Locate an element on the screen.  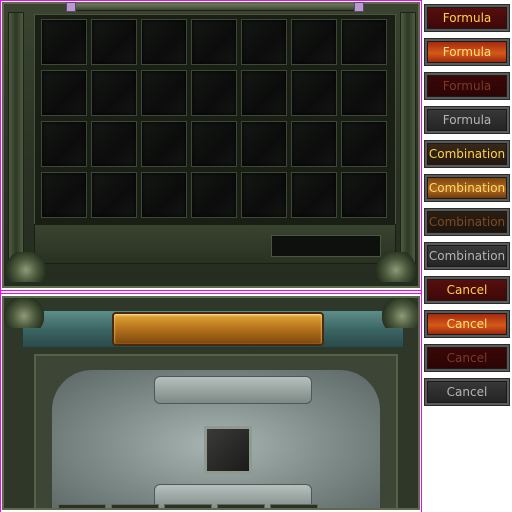
cancel-button-pressed: Cancel is located at coordinates (467, 358).